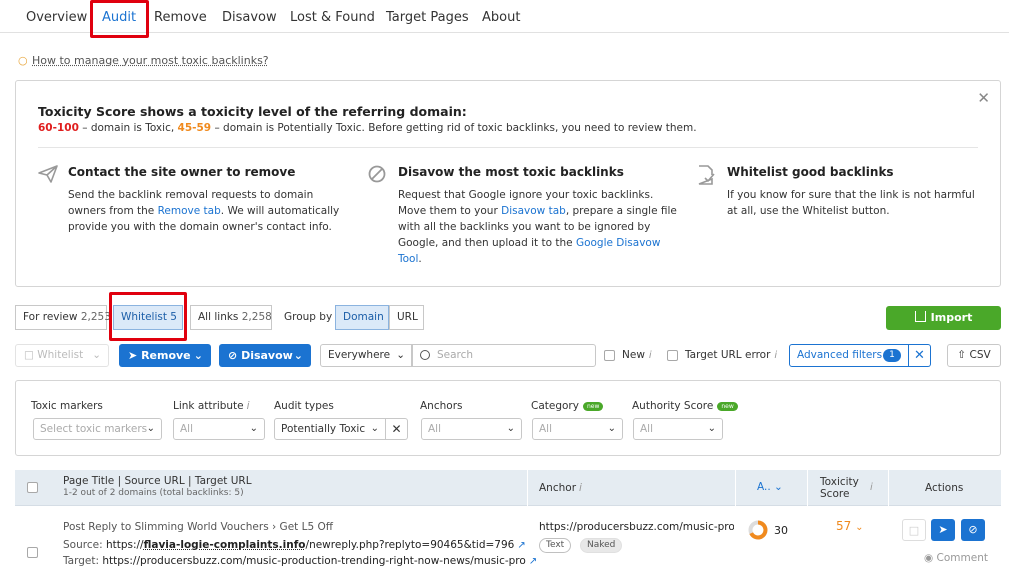 The height and width of the screenshot is (578, 1009). I want to click on import-icon, so click(920, 316).